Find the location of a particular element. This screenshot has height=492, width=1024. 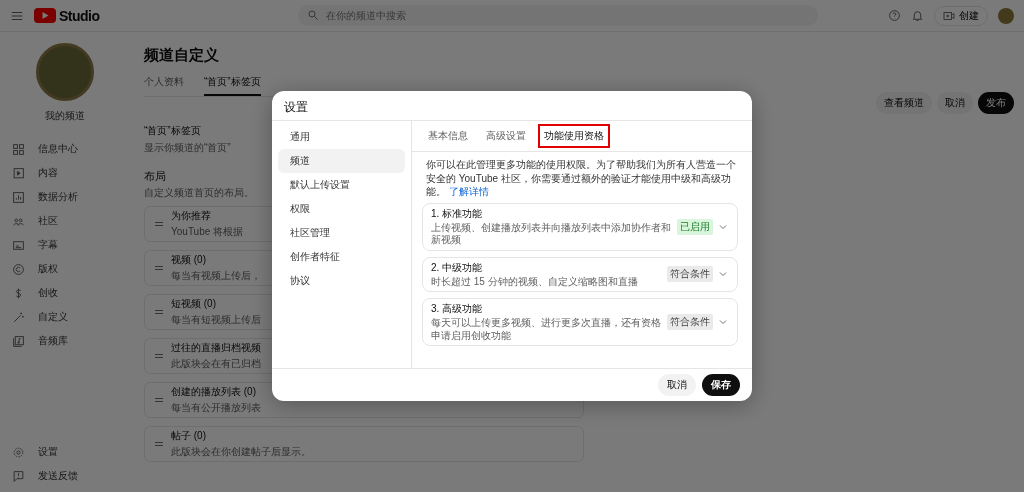

sidebar-item: 字幕 is located at coordinates (48, 245).